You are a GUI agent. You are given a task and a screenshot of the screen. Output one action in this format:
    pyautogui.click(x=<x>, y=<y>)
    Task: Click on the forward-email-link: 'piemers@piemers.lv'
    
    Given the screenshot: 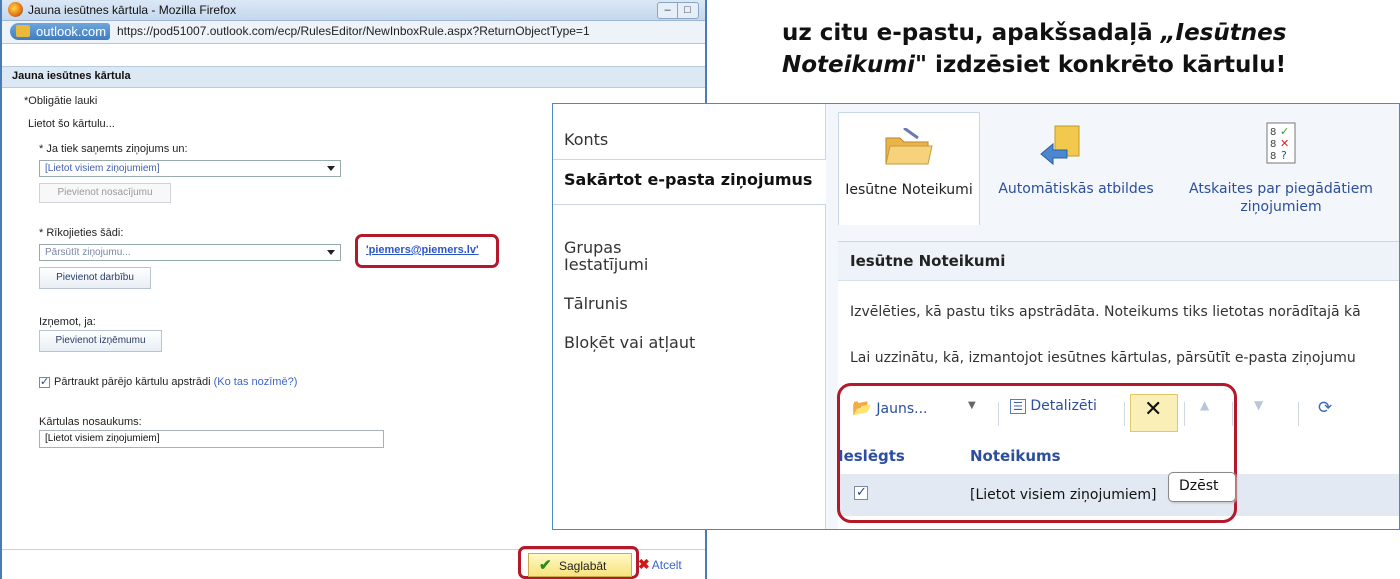 What is the action you would take?
    pyautogui.click(x=422, y=250)
    